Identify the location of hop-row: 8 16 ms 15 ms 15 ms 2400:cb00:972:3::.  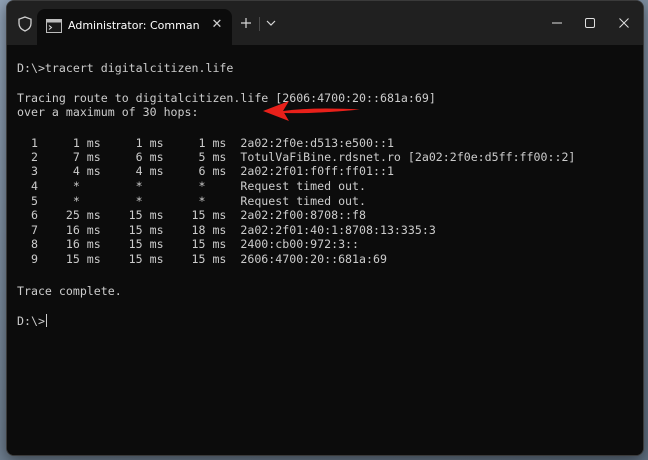
(188, 244).